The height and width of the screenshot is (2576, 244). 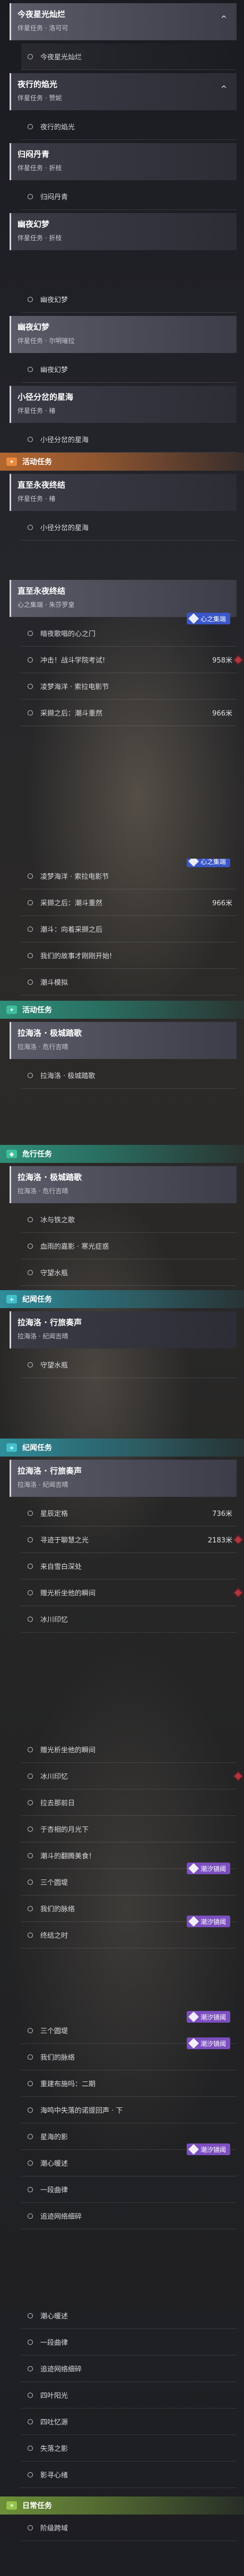 What do you see at coordinates (129, 1513) in the screenshot?
I see `list-item: 星辰定格 736米` at bounding box center [129, 1513].